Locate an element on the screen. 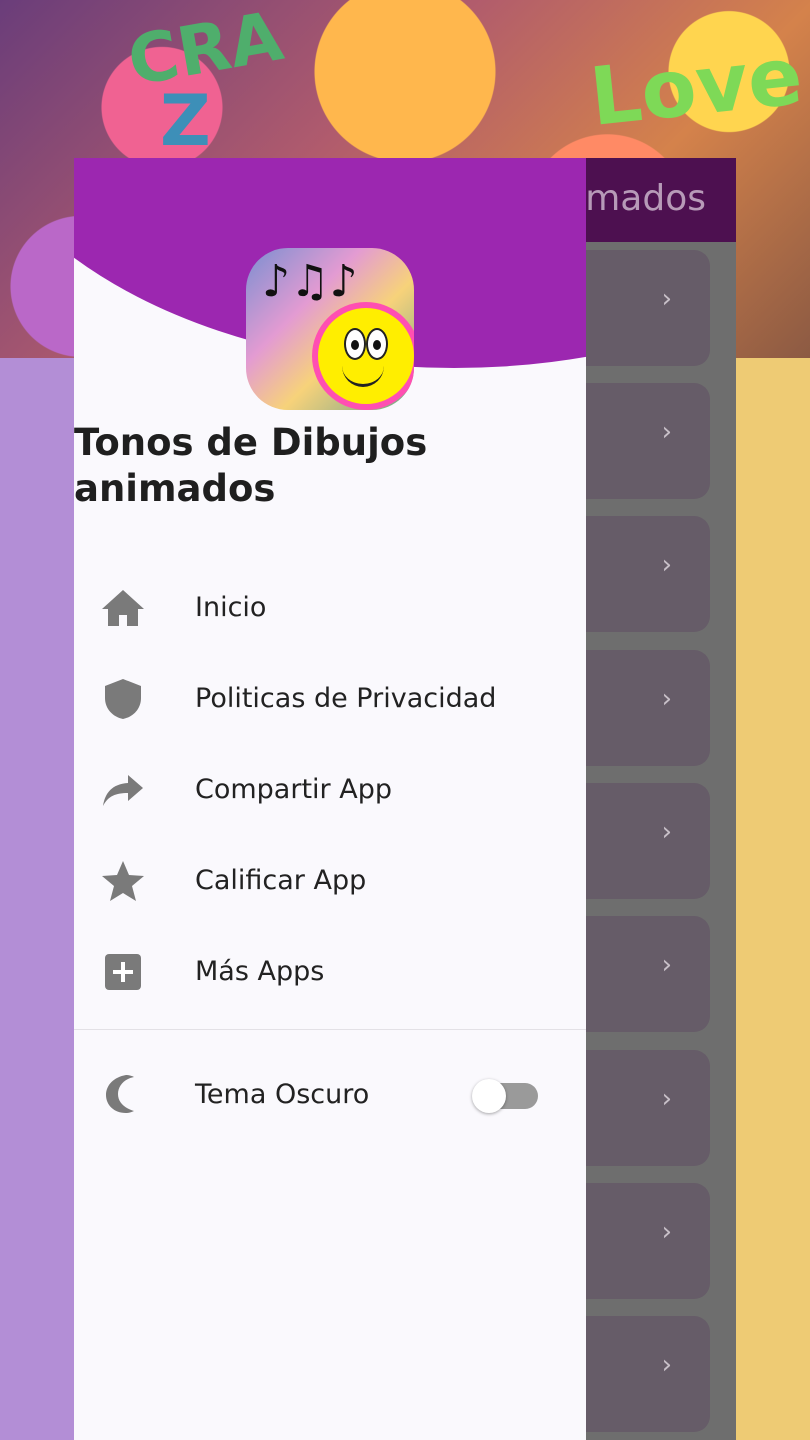 This screenshot has width=810, height=1440. background-left-strip is located at coordinates (37, 899).